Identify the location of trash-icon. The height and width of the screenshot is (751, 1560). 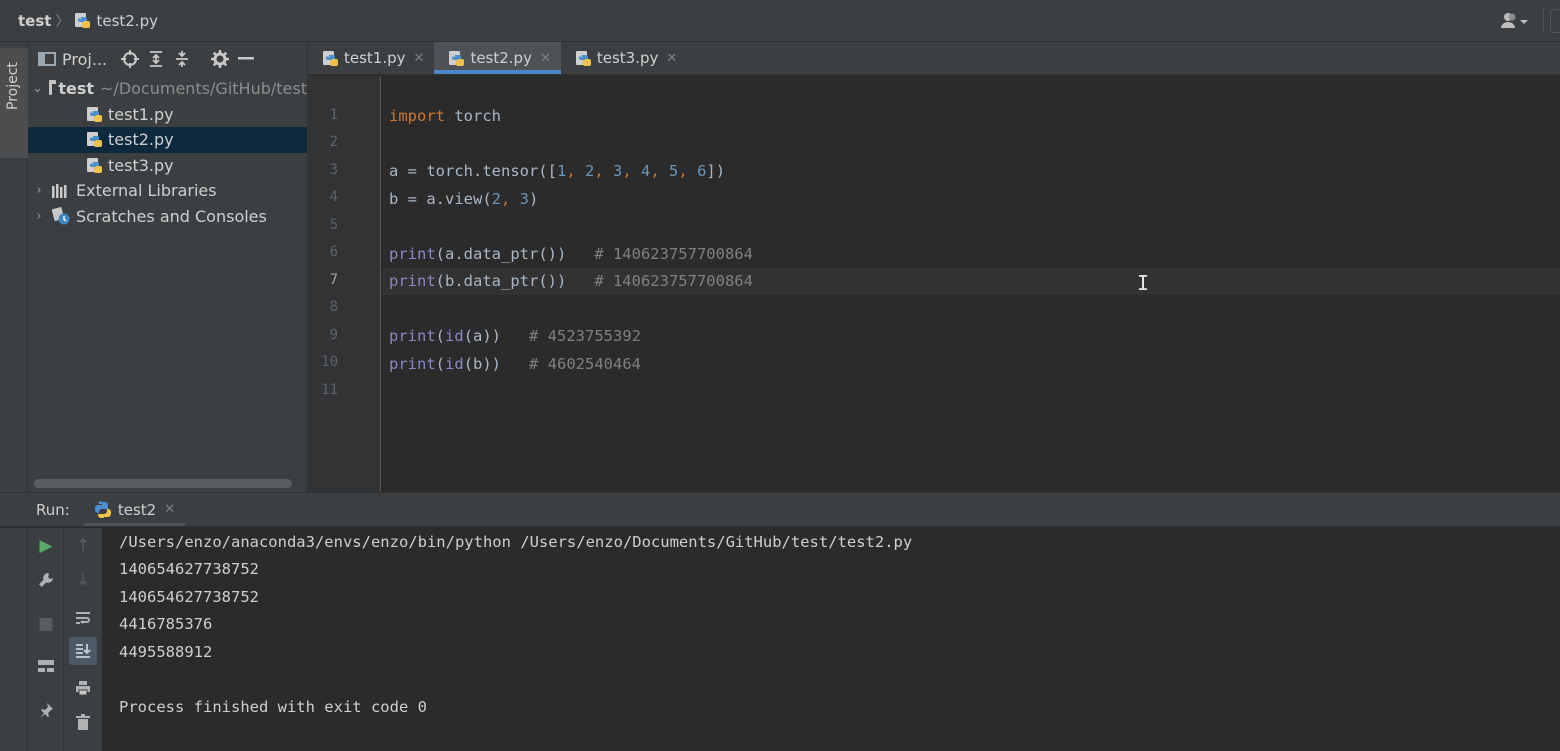
(83, 722).